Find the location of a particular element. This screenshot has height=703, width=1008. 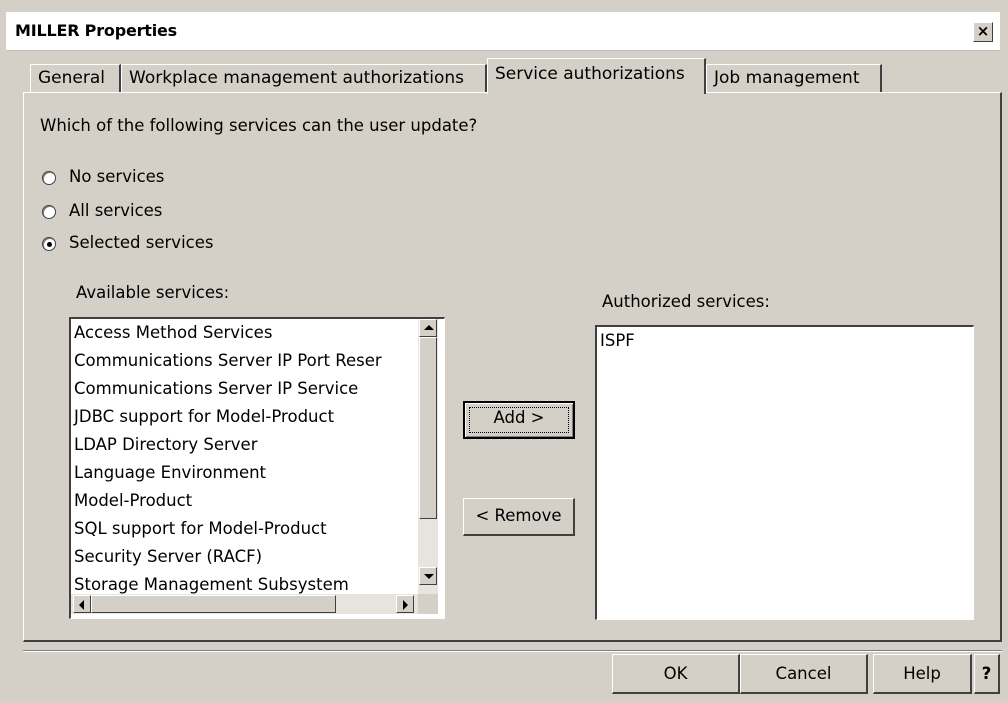

vertical-scrollbar is located at coordinates (428, 456).